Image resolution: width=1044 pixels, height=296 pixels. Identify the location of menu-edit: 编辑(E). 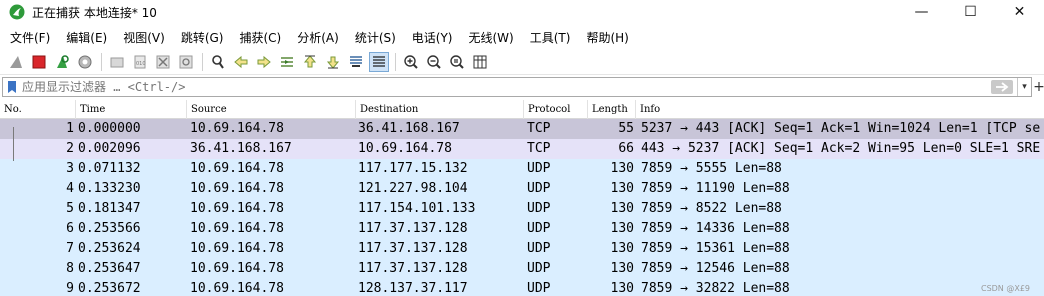
(86, 37).